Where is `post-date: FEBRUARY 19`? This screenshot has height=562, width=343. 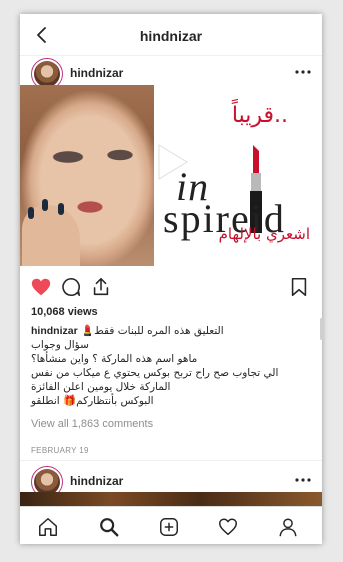
post-date: FEBRUARY 19 is located at coordinates (60, 450).